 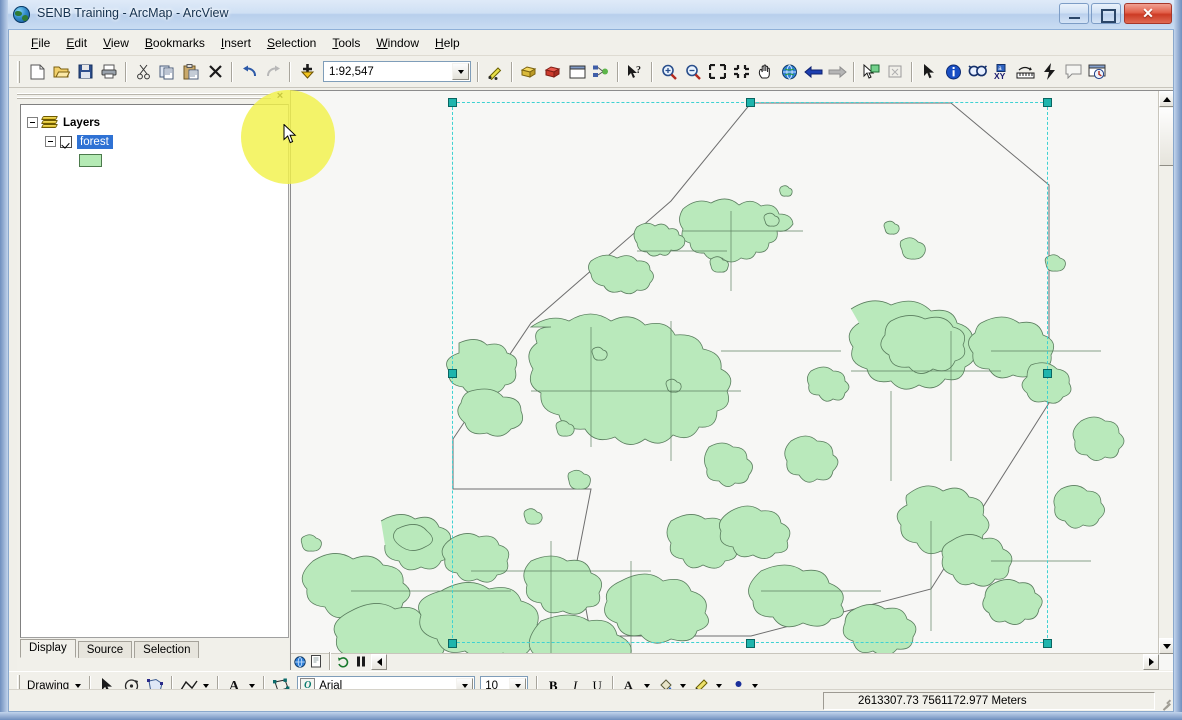 I want to click on refresh-view-icon, so click(x=343, y=662).